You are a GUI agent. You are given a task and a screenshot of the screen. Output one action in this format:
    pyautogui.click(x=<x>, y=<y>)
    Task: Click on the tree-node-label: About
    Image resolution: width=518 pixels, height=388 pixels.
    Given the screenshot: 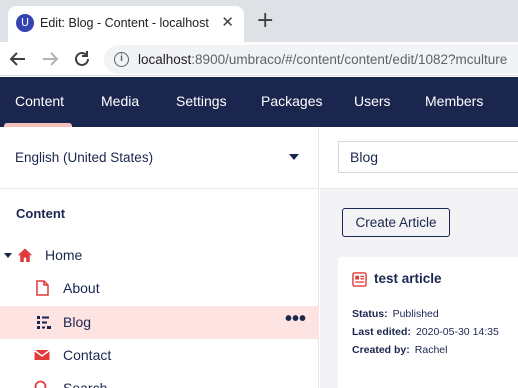 What is the action you would take?
    pyautogui.click(x=81, y=288)
    